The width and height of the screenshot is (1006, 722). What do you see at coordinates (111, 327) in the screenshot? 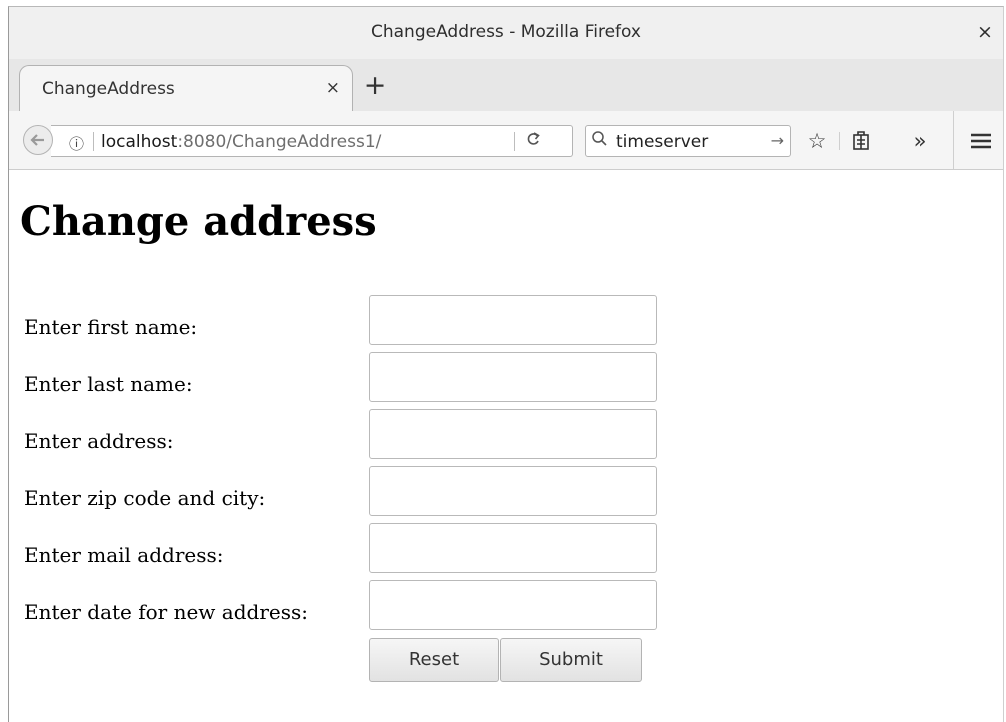
I see `first-name-label: Enter first name:` at bounding box center [111, 327].